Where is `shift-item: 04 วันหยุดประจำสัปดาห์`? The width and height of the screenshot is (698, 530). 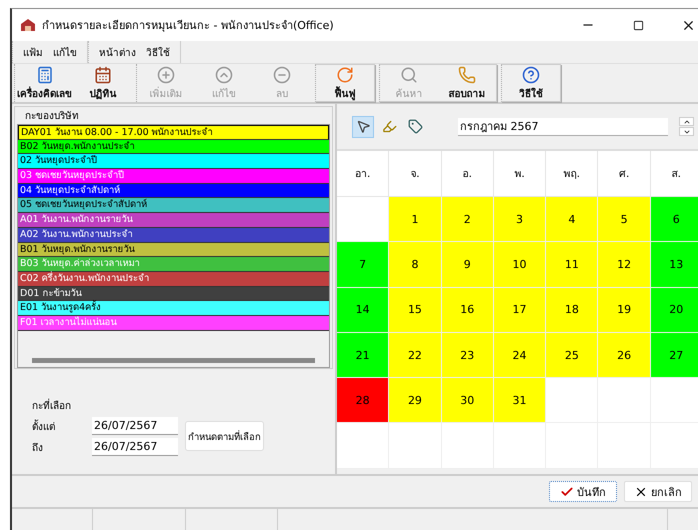 shift-item: 04 วันหยุดประจำสัปดาห์ is located at coordinates (173, 191).